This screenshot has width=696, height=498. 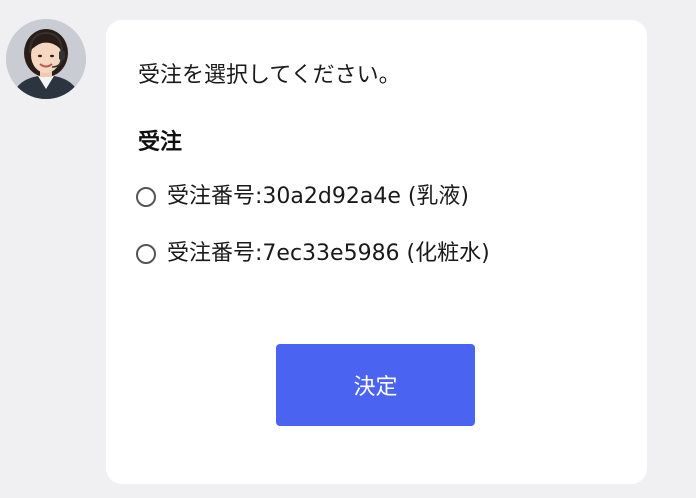 I want to click on submit-button: 決定, so click(x=375, y=385).